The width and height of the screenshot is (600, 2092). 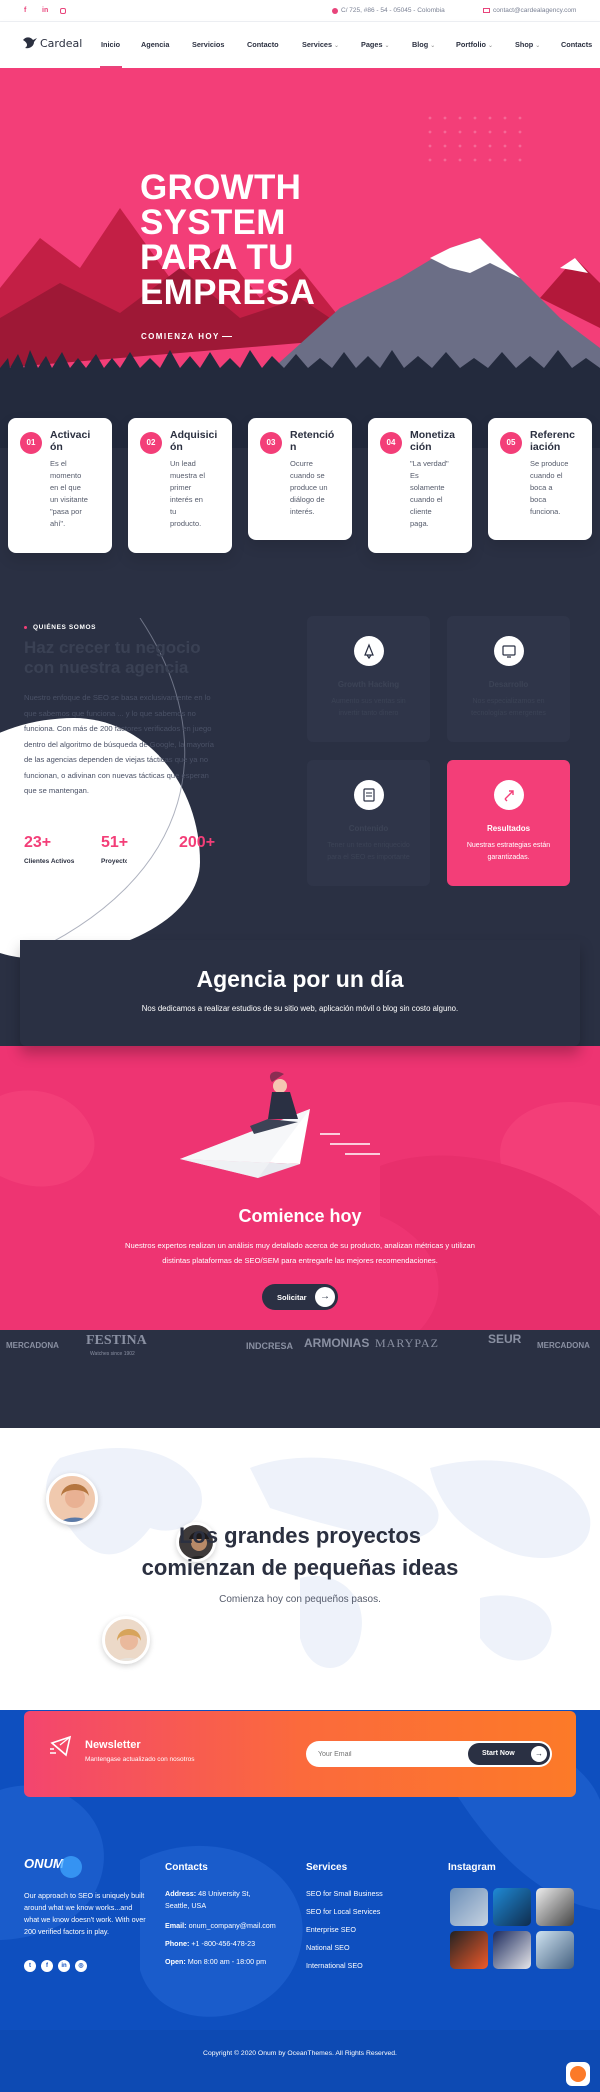 I want to click on footer-service-link: National SEO, so click(x=328, y=1948).